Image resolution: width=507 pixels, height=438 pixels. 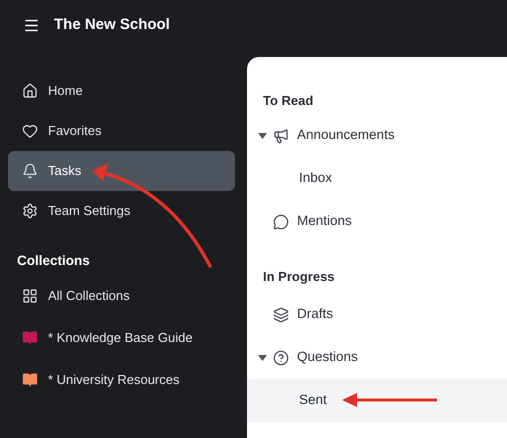 I want to click on sidebar-item: * Knowledge Base Guide, so click(x=121, y=338).